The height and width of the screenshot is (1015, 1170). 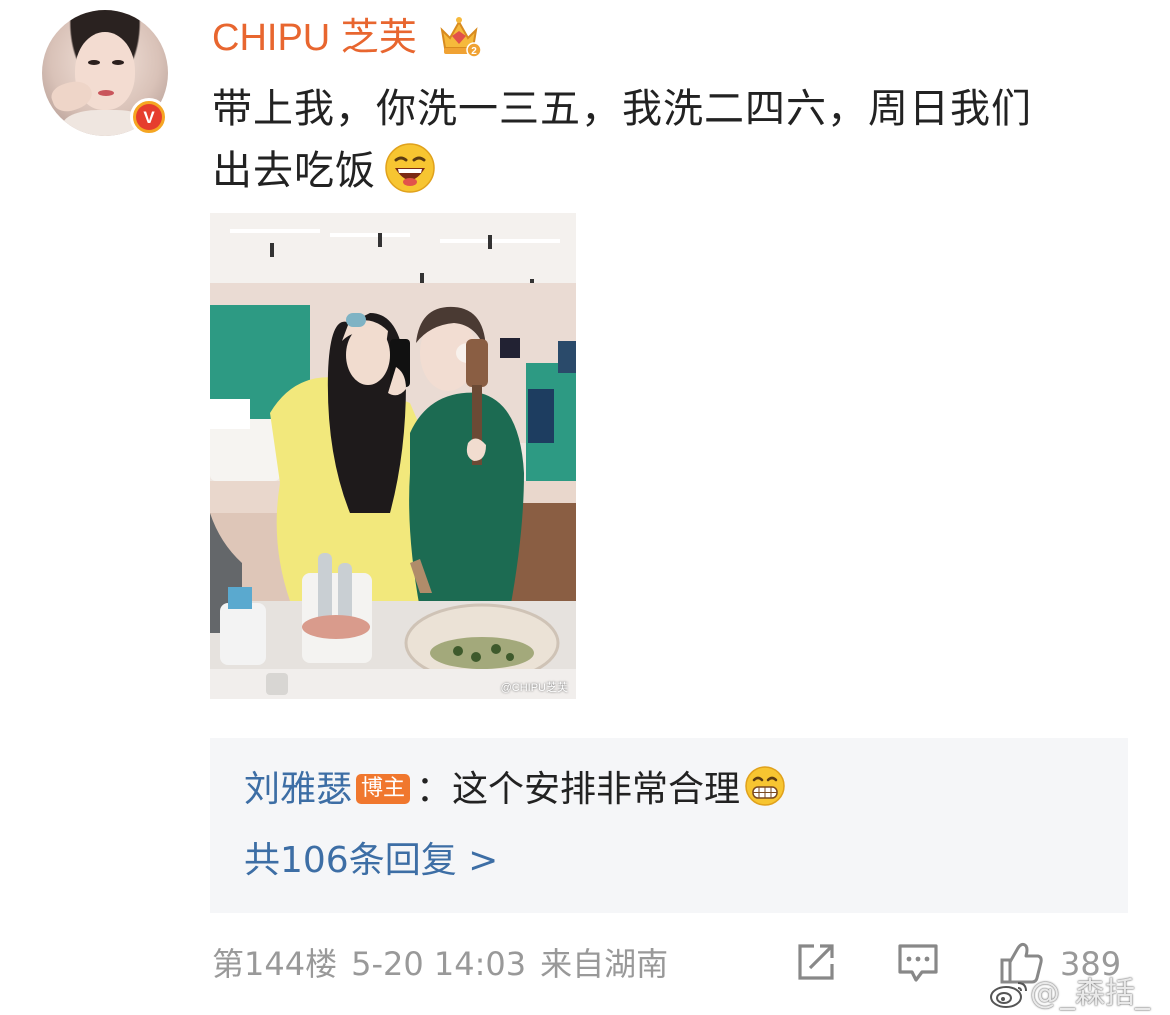 What do you see at coordinates (294, 171) in the screenshot?
I see `post-text-line-2-text: 出去吃饭` at bounding box center [294, 171].